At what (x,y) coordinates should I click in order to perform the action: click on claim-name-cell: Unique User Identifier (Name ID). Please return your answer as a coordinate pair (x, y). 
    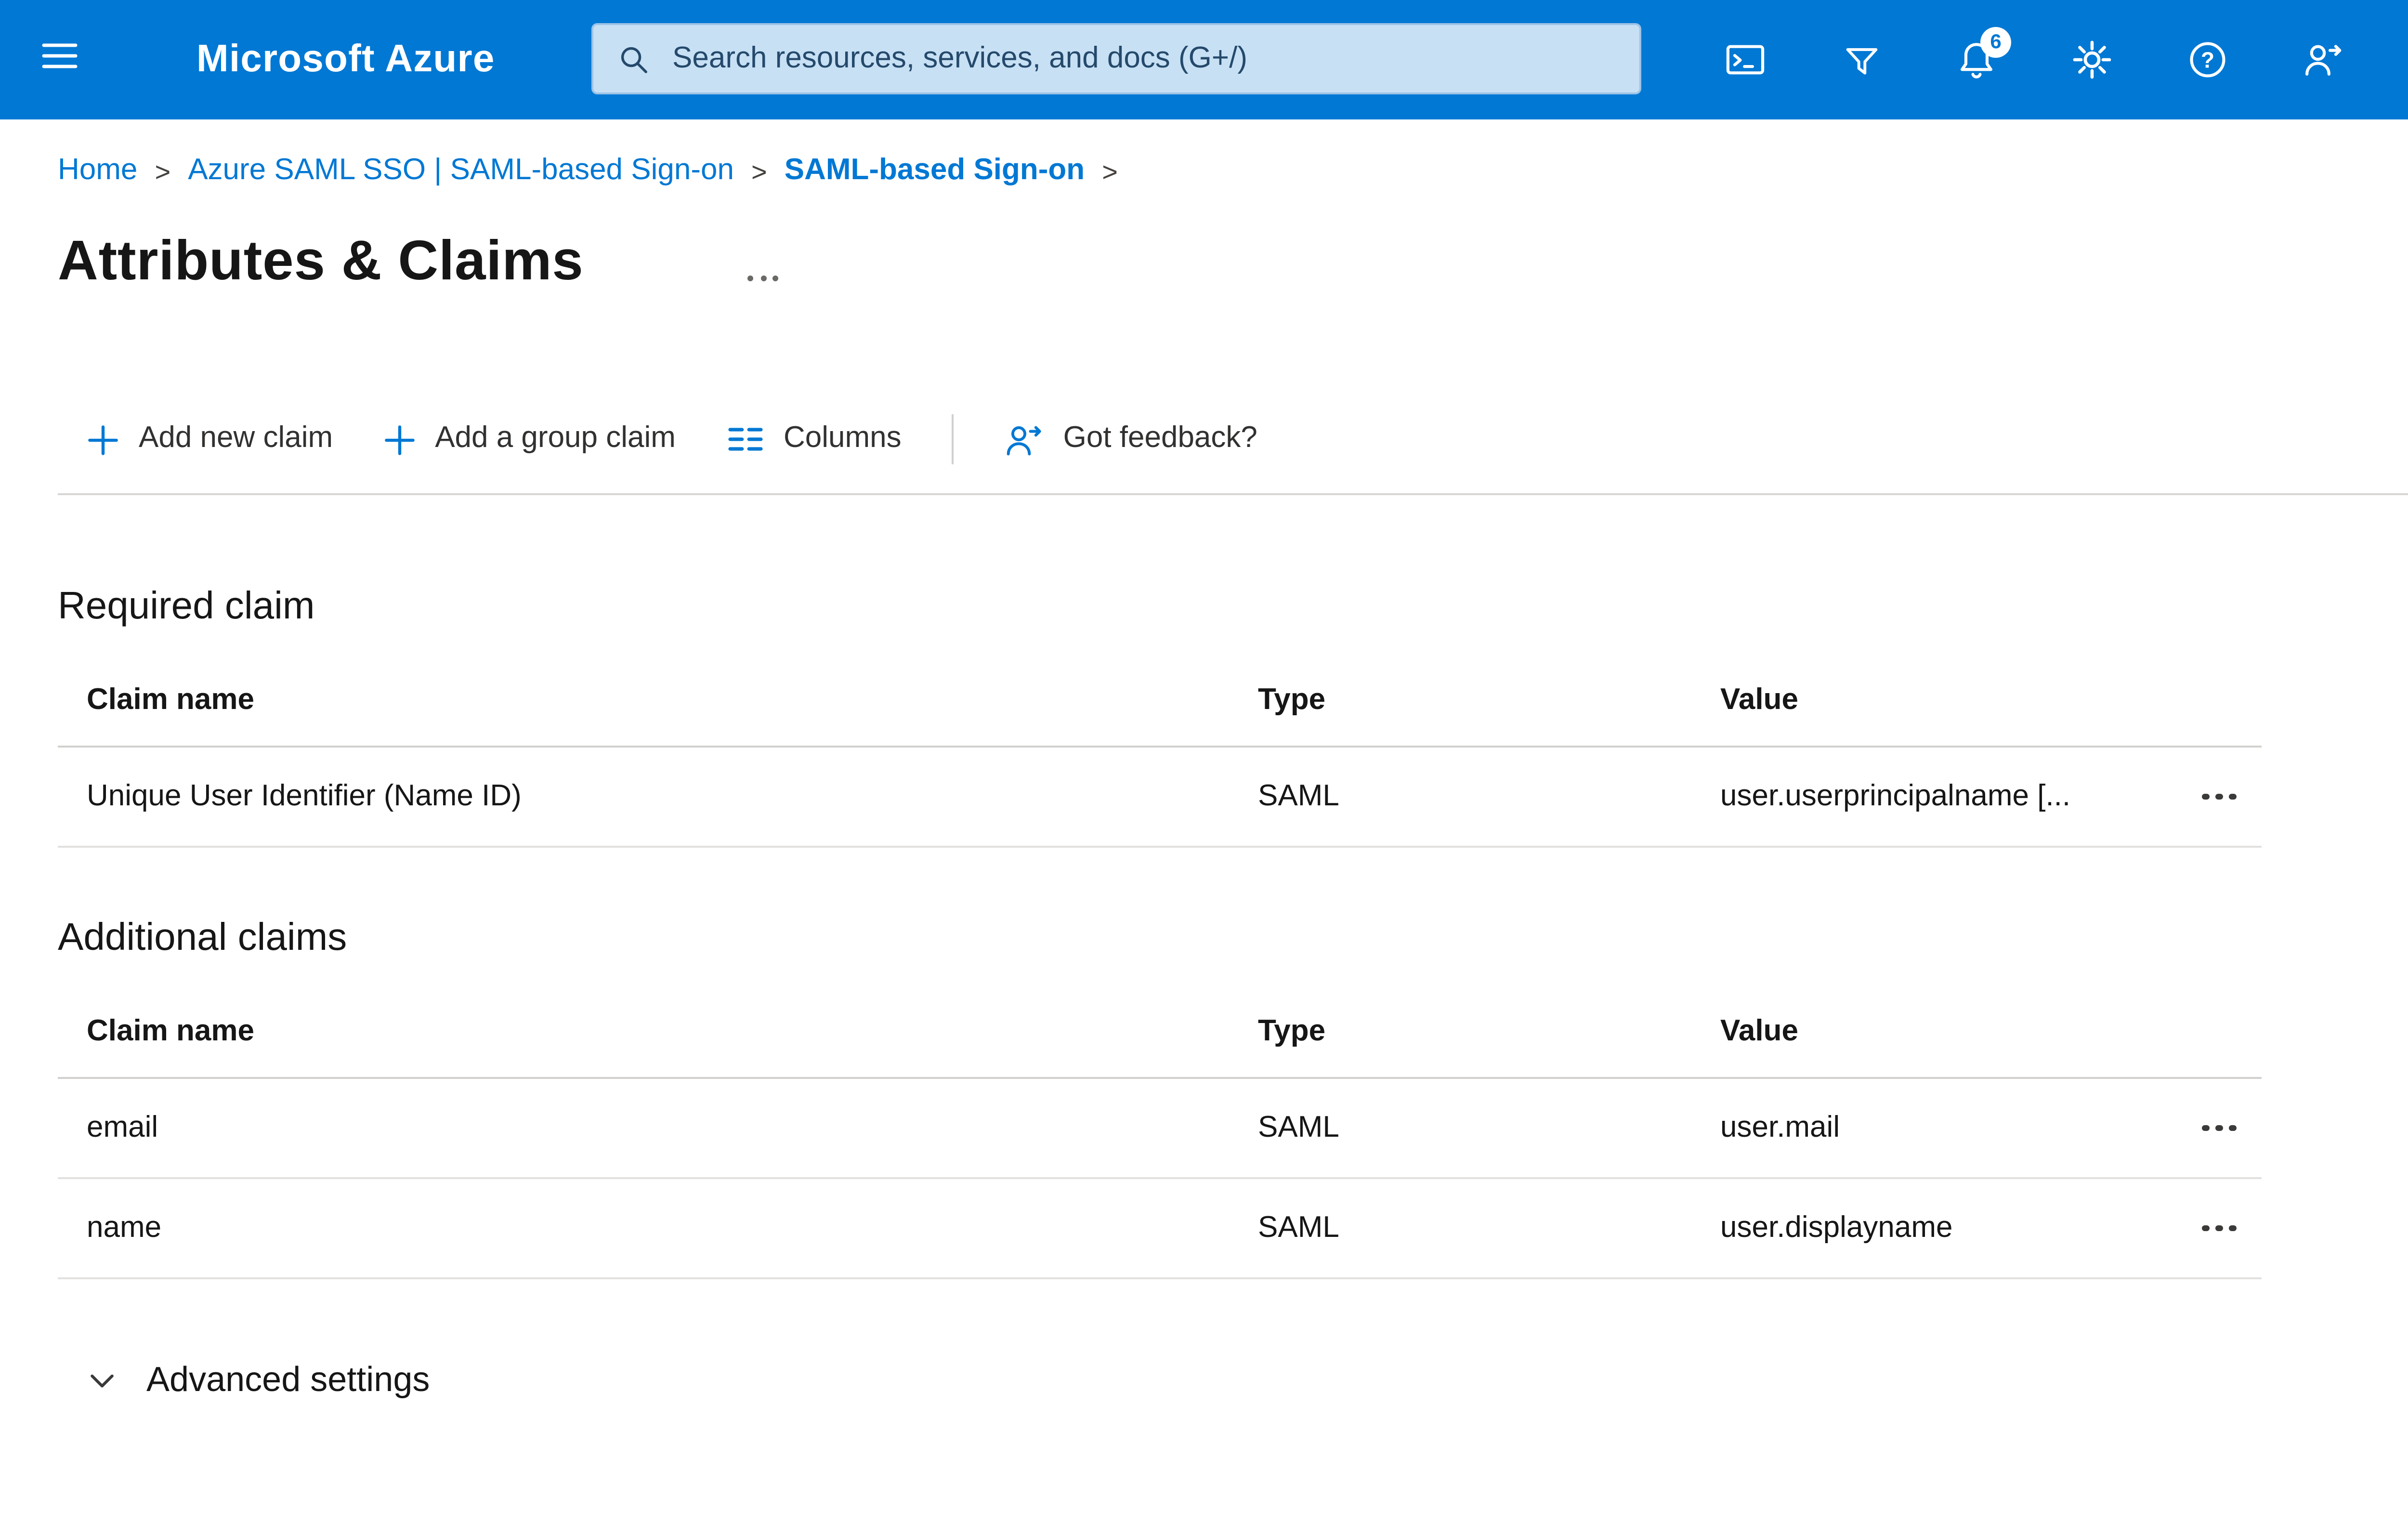
    Looking at the image, I should click on (304, 795).